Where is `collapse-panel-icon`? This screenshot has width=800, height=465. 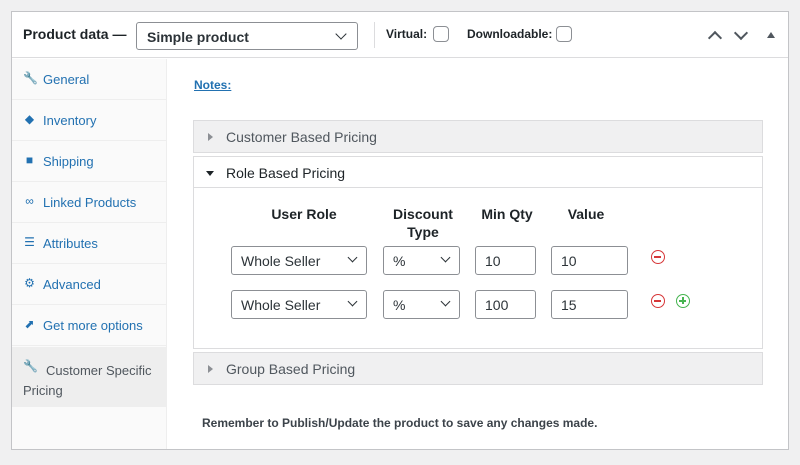 collapse-panel-icon is located at coordinates (772, 35).